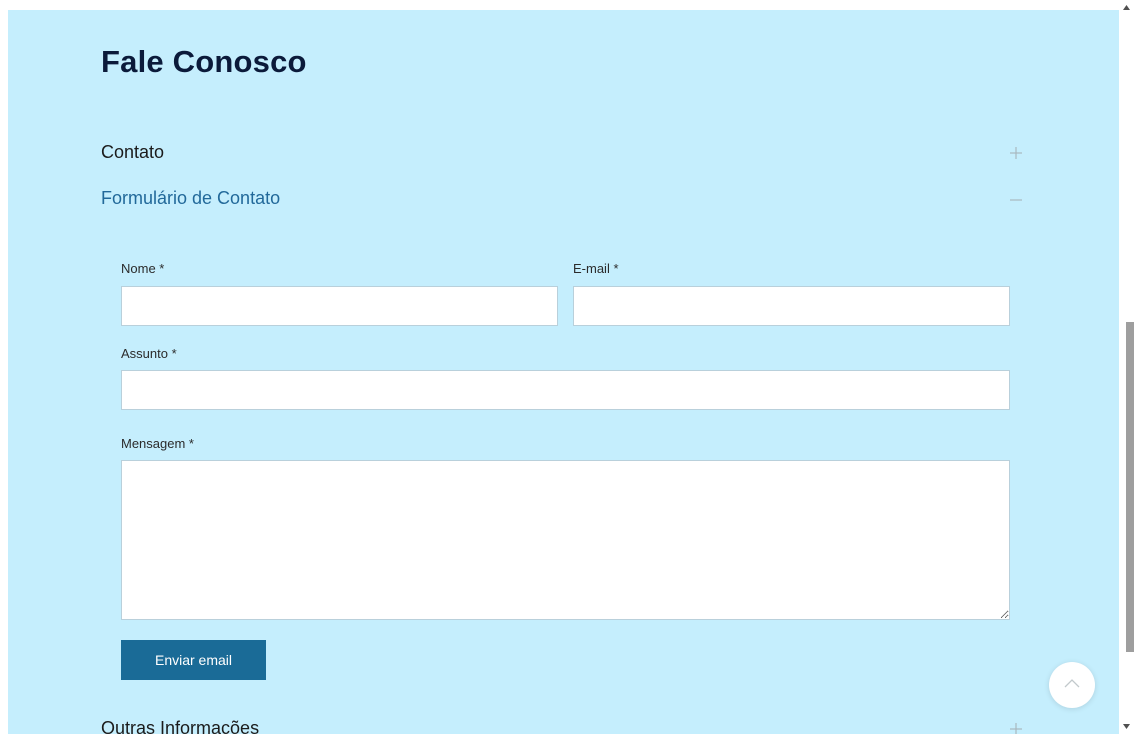  Describe the element at coordinates (143, 268) in the screenshot. I see `name-label: Nome *` at that location.